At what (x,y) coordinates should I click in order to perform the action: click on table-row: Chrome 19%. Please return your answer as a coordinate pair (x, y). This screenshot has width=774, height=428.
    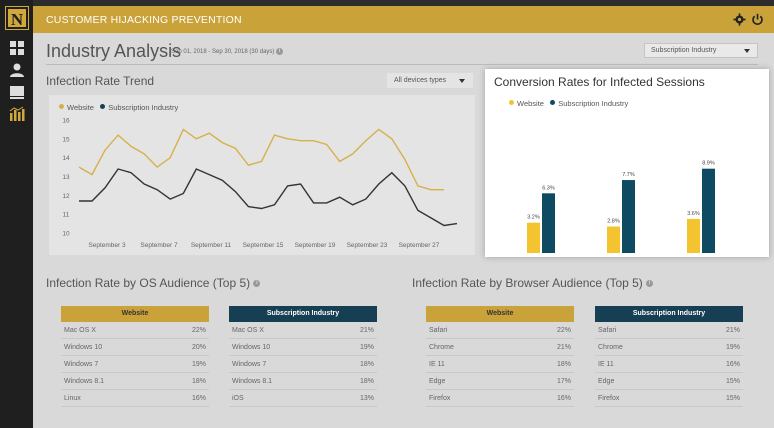
    Looking at the image, I should click on (669, 347).